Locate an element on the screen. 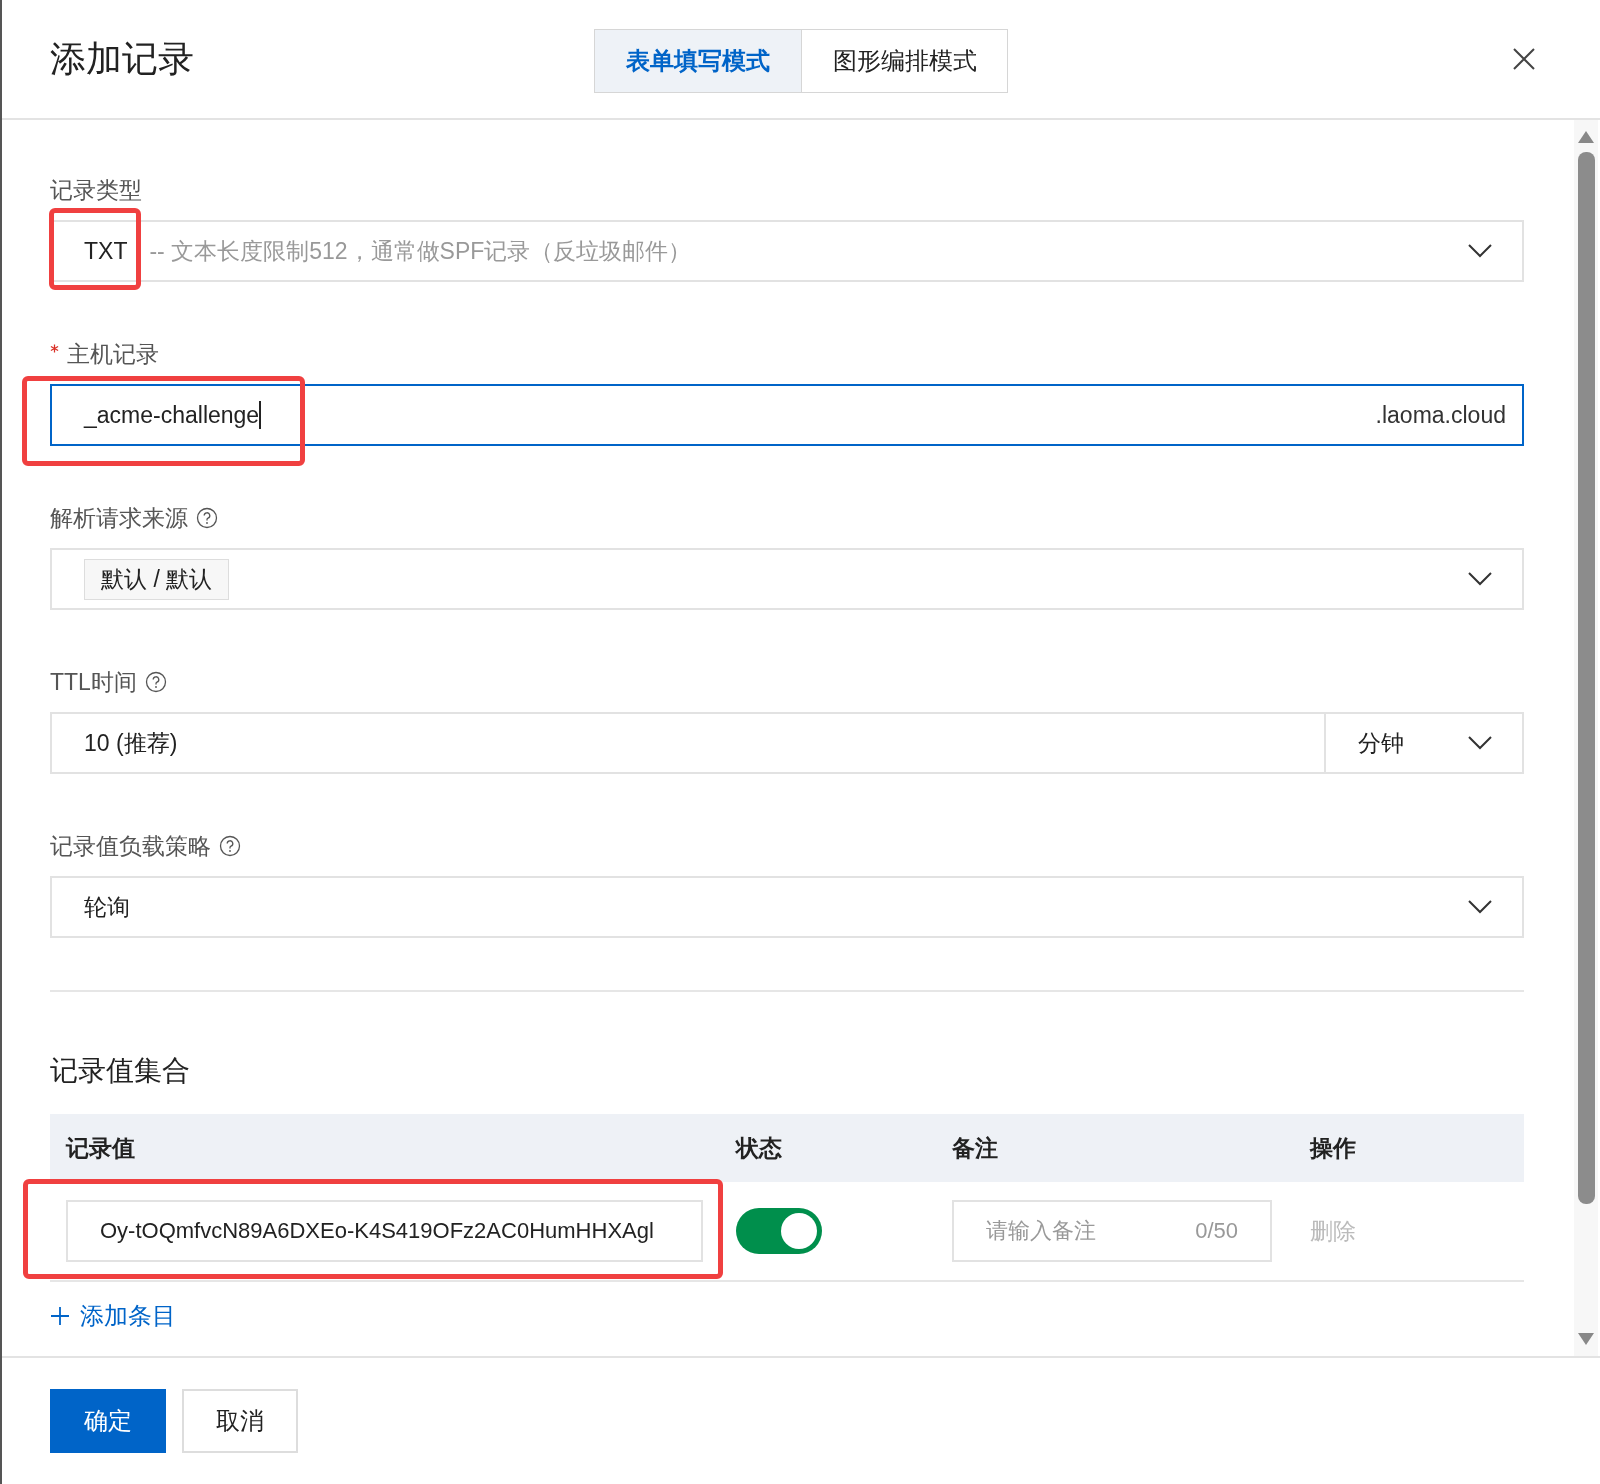 This screenshot has height=1484, width=1600. domain-suffix: .laoma.cloud is located at coordinates (1440, 415).